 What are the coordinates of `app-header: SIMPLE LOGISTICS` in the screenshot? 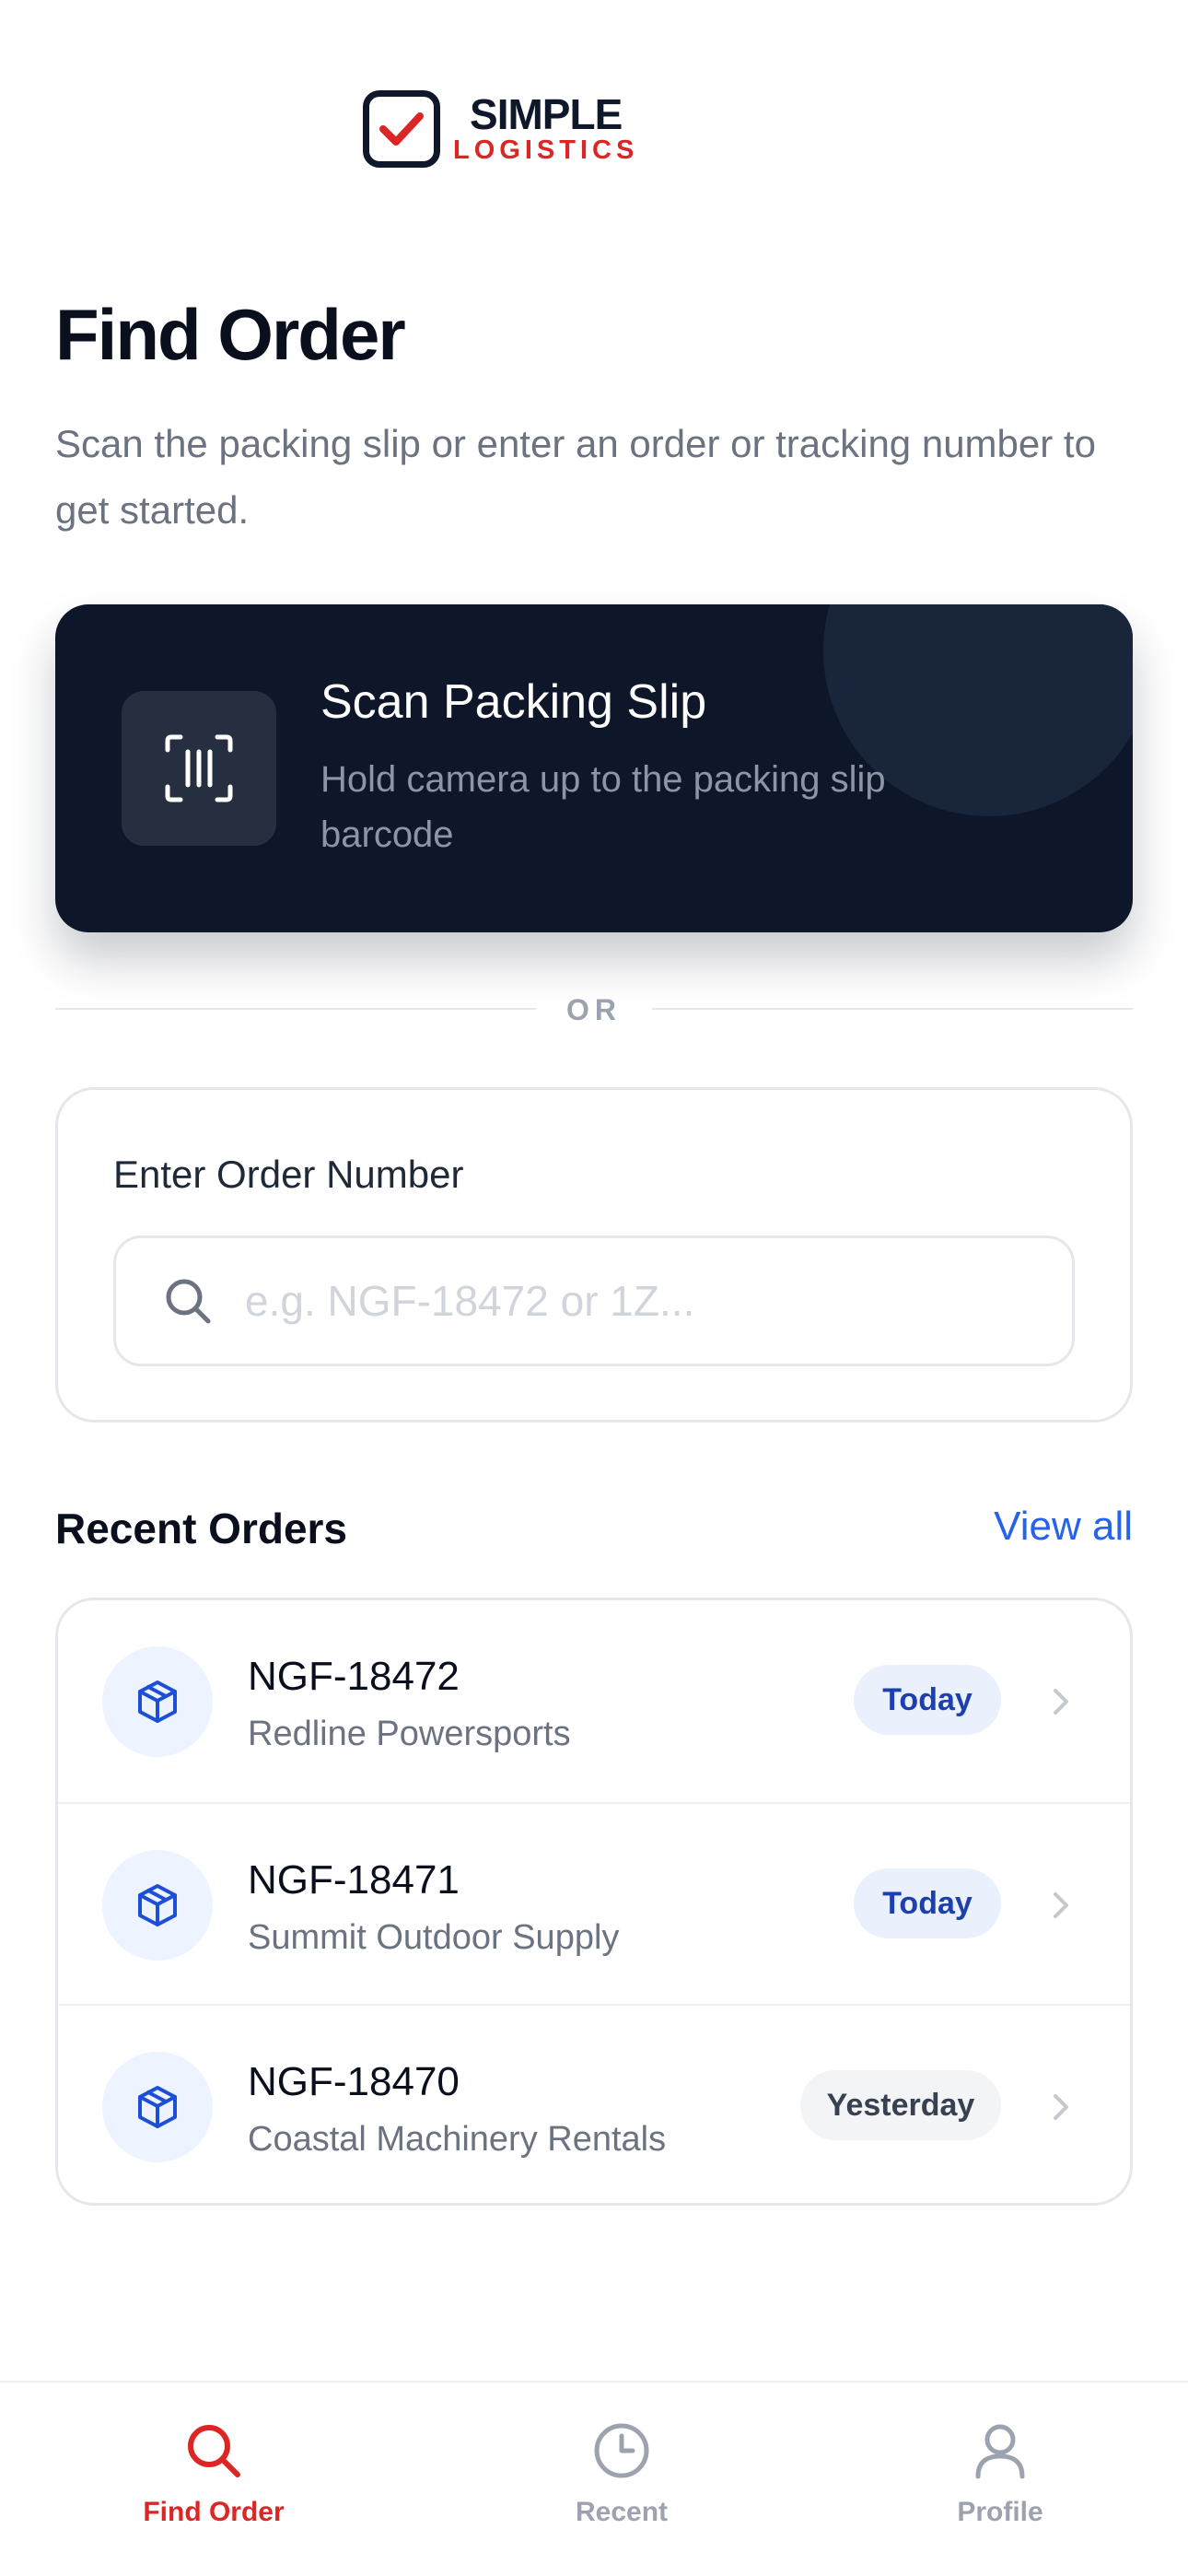 It's located at (594, 110).